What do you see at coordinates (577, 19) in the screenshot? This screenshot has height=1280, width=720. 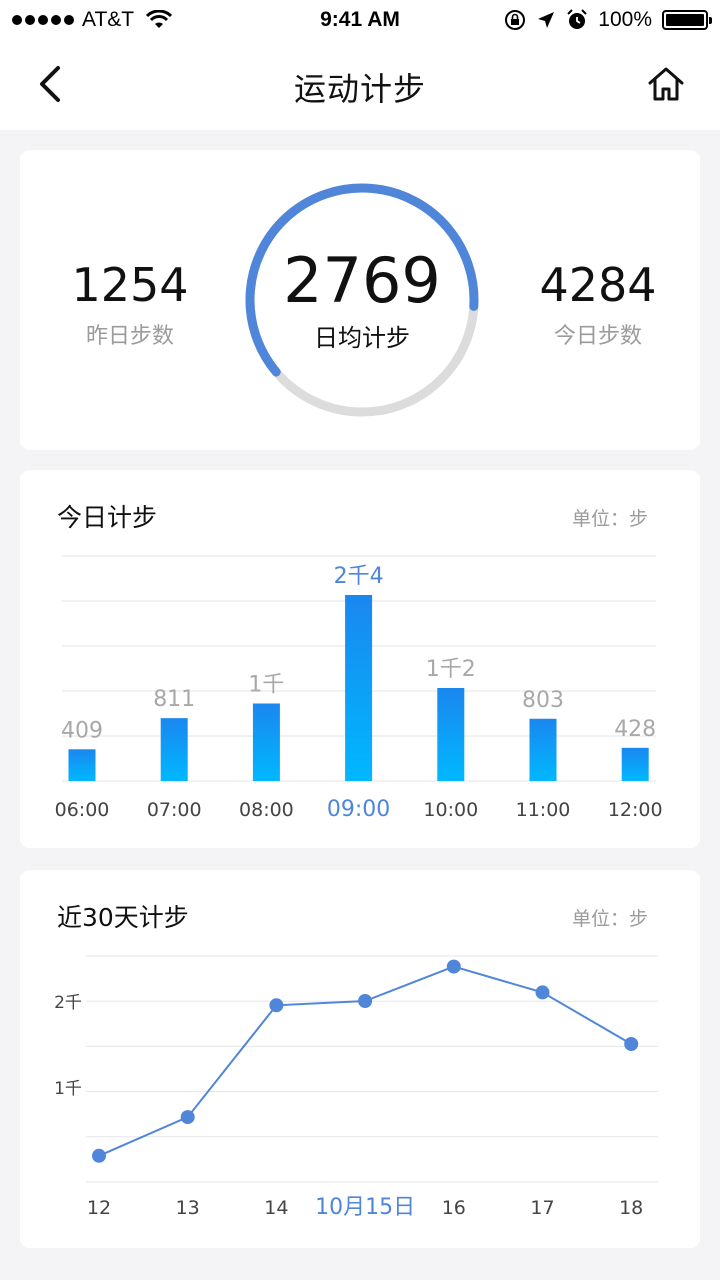 I see `alarm-icon` at bounding box center [577, 19].